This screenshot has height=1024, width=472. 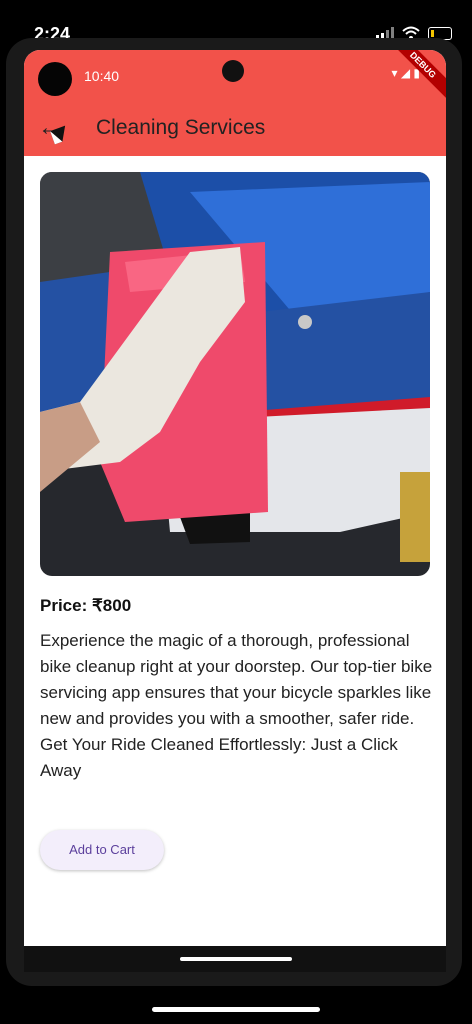 I want to click on device-status-bar: 2:24, so click(x=236, y=22).